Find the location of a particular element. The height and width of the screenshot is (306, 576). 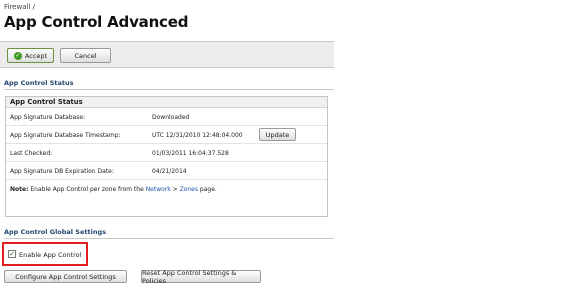

cancel-label: Cancel is located at coordinates (85, 55).